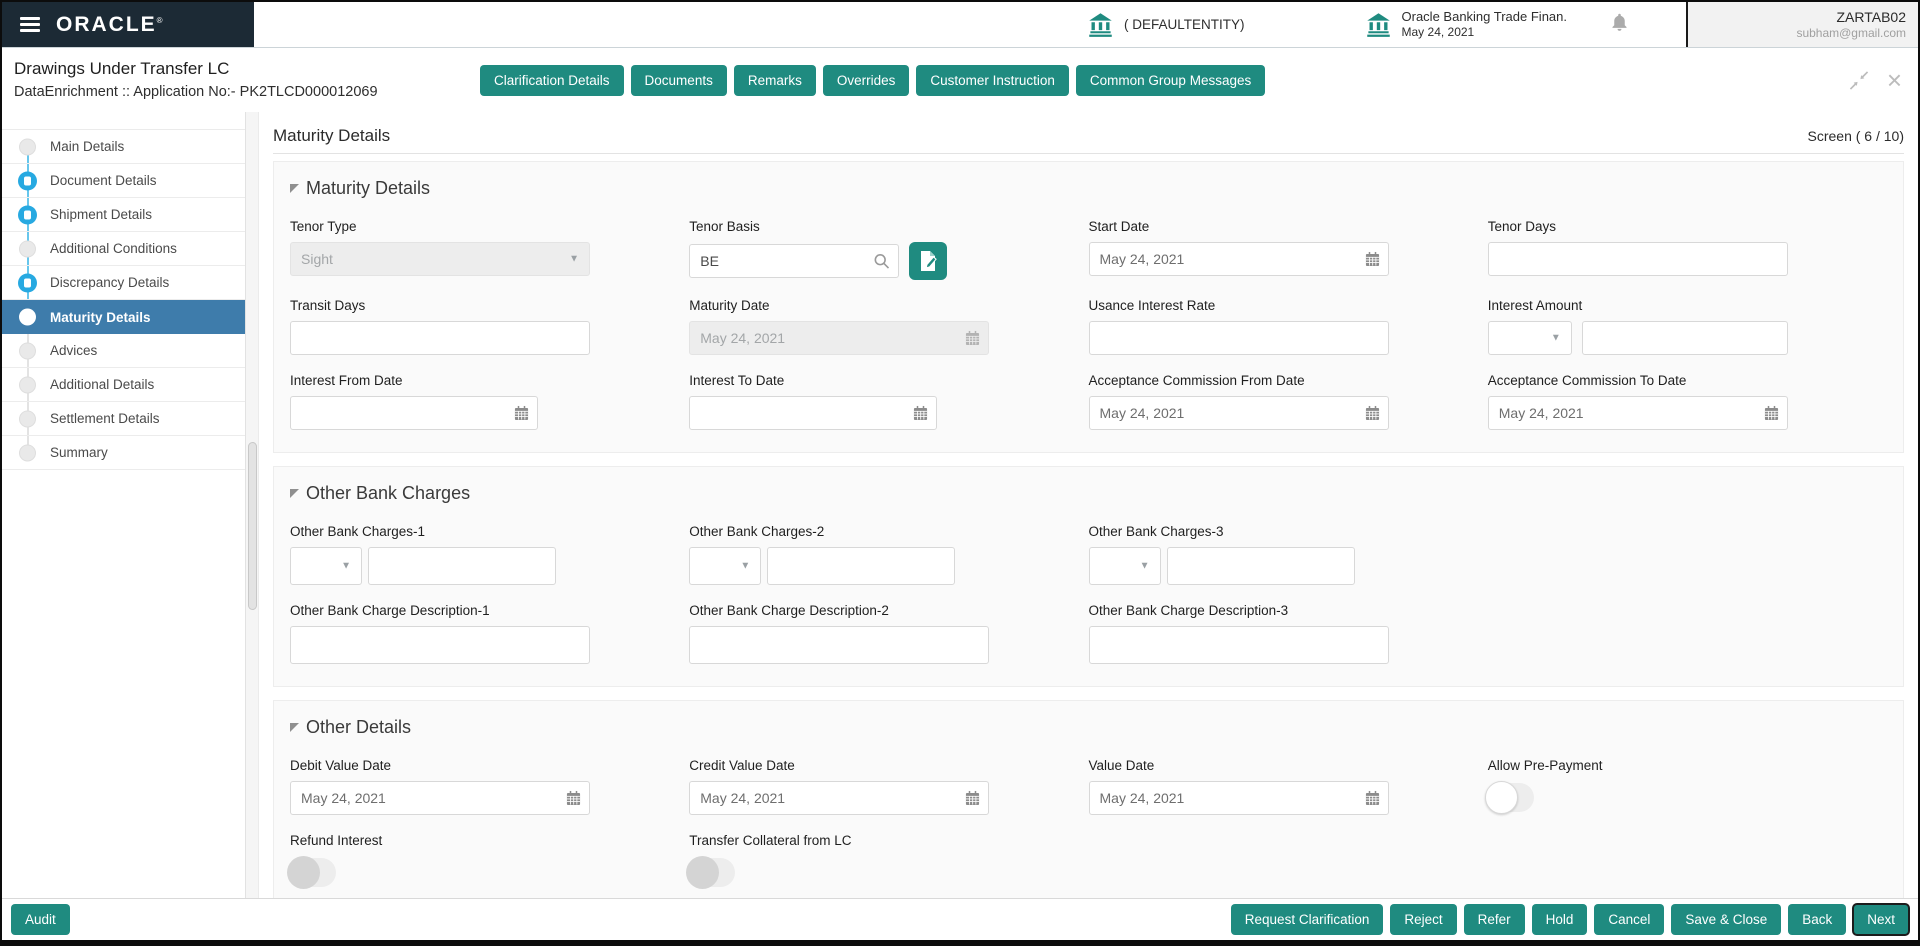  Describe the element at coordinates (1238, 645) in the screenshot. I see `other-bank-charge-description-3-input` at that location.